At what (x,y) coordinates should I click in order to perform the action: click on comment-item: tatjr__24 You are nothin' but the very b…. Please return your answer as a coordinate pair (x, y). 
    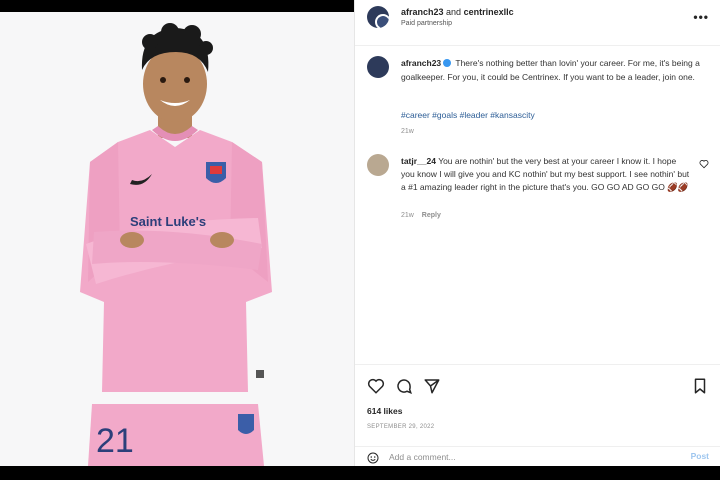
    Looking at the image, I should click on (546, 174).